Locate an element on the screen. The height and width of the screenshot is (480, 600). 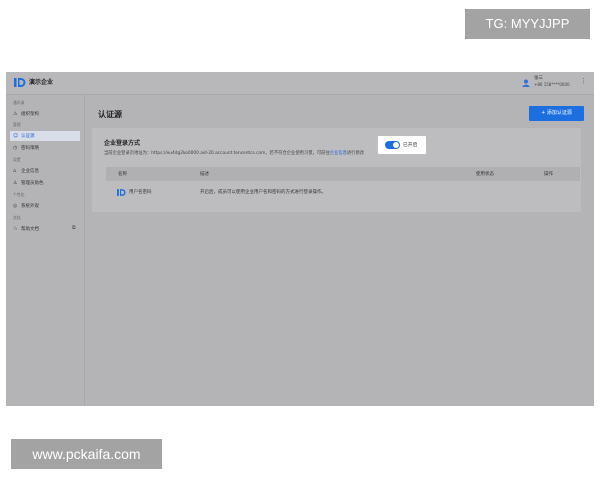
sidebar-item-label: 帮助文档 is located at coordinates (30, 229).